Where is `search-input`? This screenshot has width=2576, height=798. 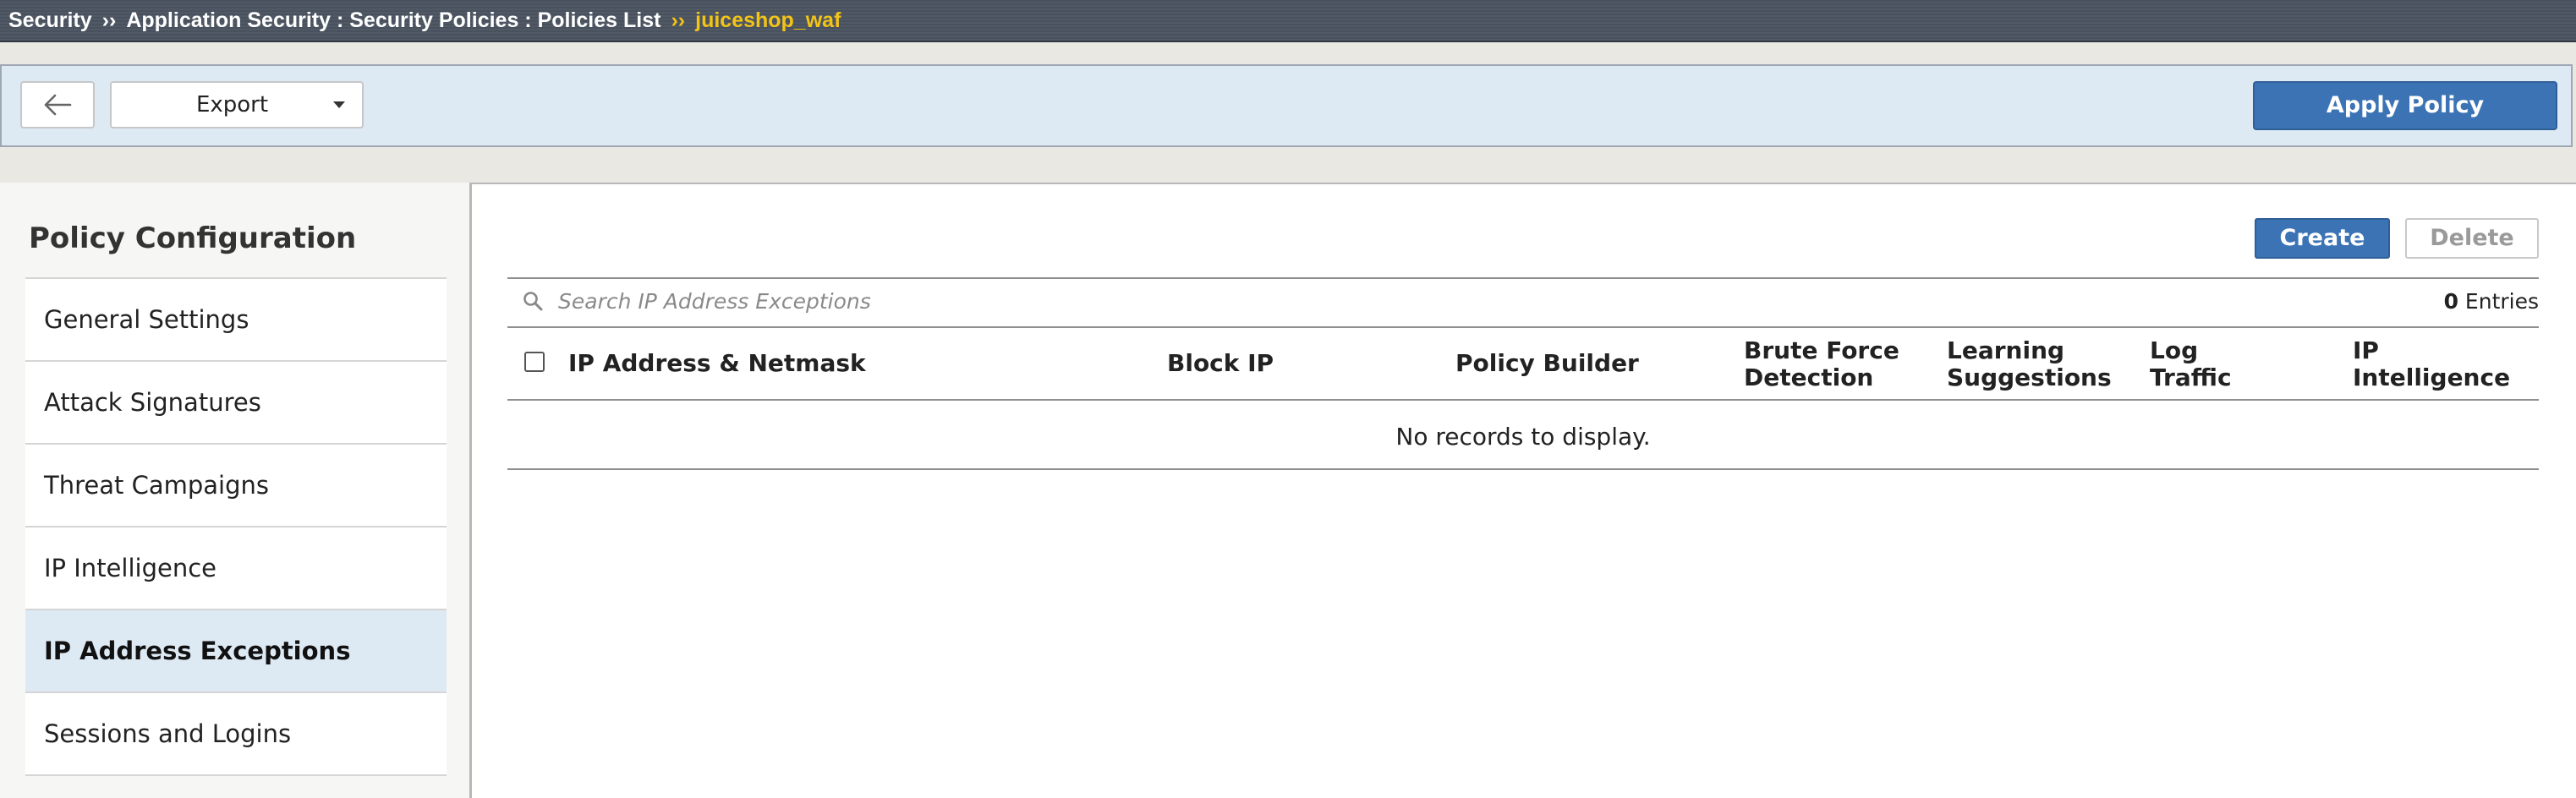 search-input is located at coordinates (1192, 301).